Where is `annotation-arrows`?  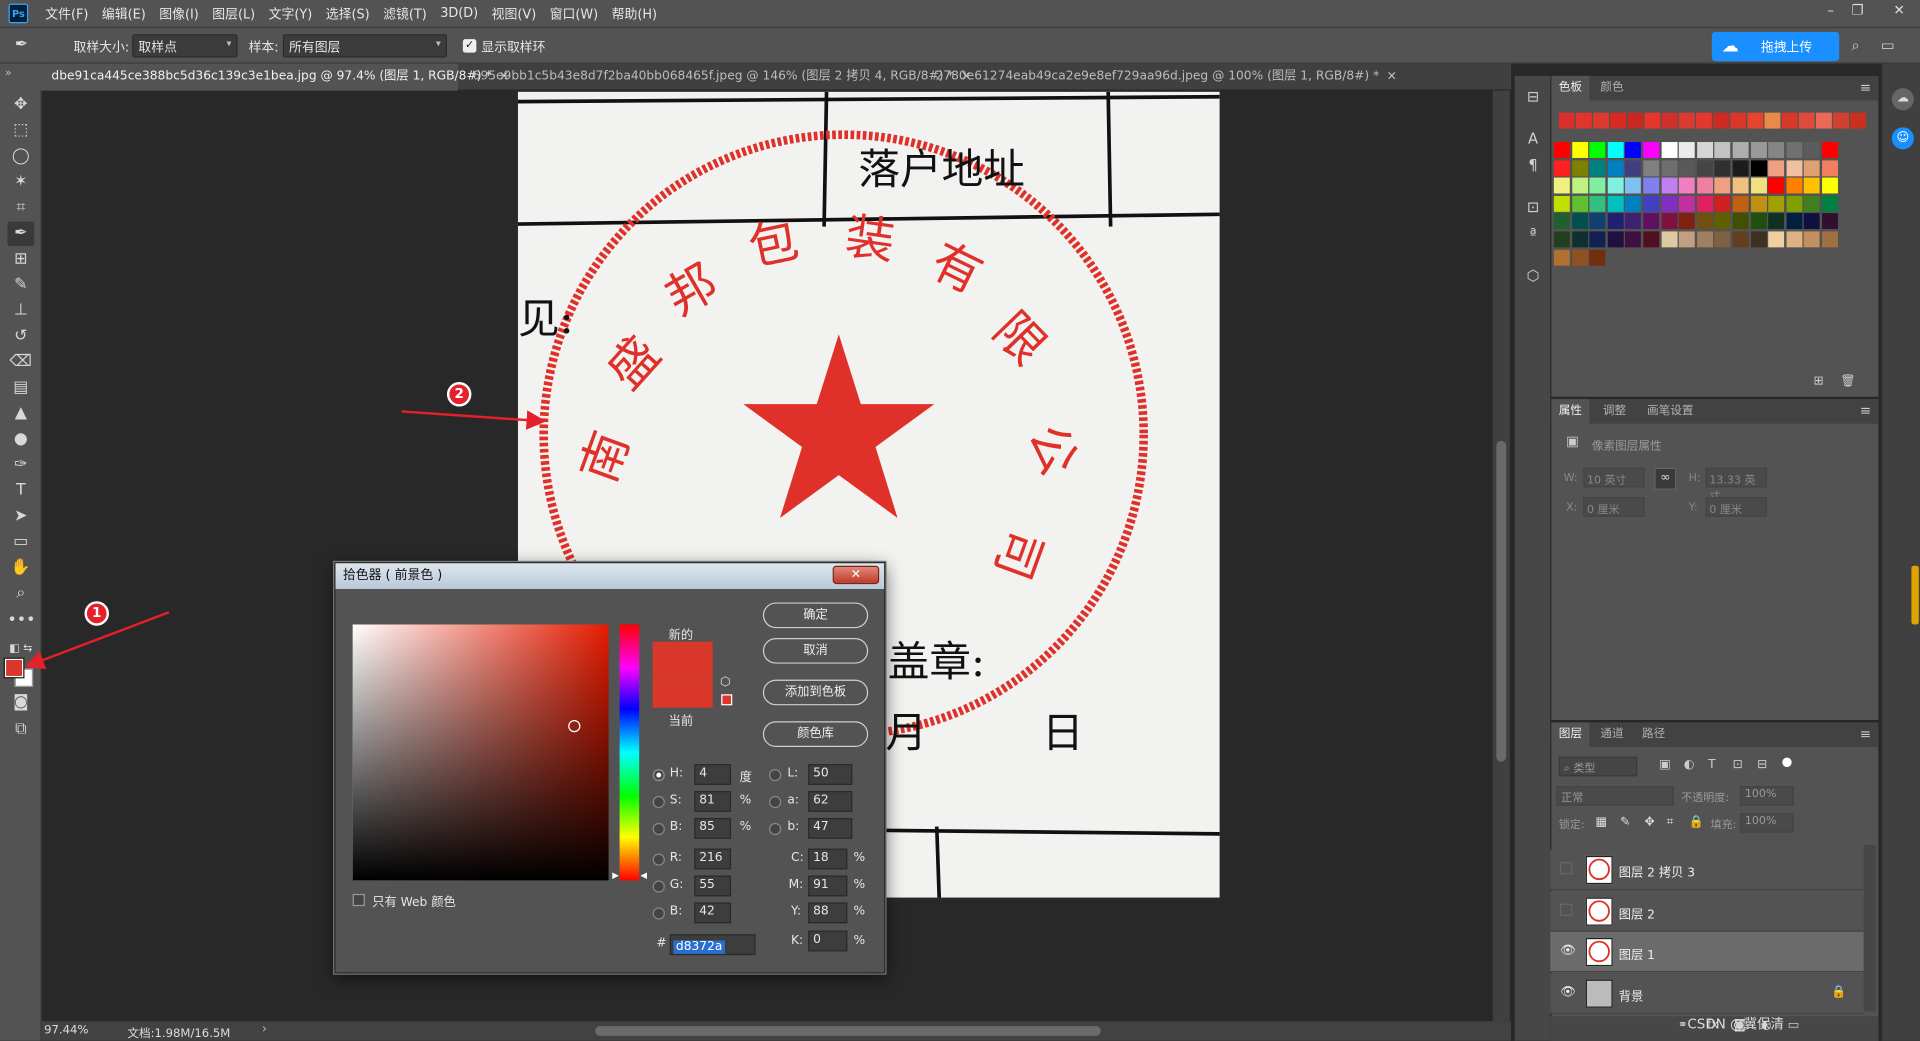 annotation-arrows is located at coordinates (285, 540).